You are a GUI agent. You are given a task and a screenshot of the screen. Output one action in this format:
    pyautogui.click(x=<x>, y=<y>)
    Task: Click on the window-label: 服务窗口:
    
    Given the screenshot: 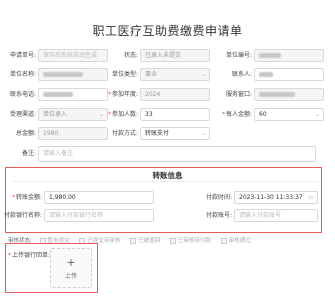 What is the action you would take?
    pyautogui.click(x=238, y=94)
    